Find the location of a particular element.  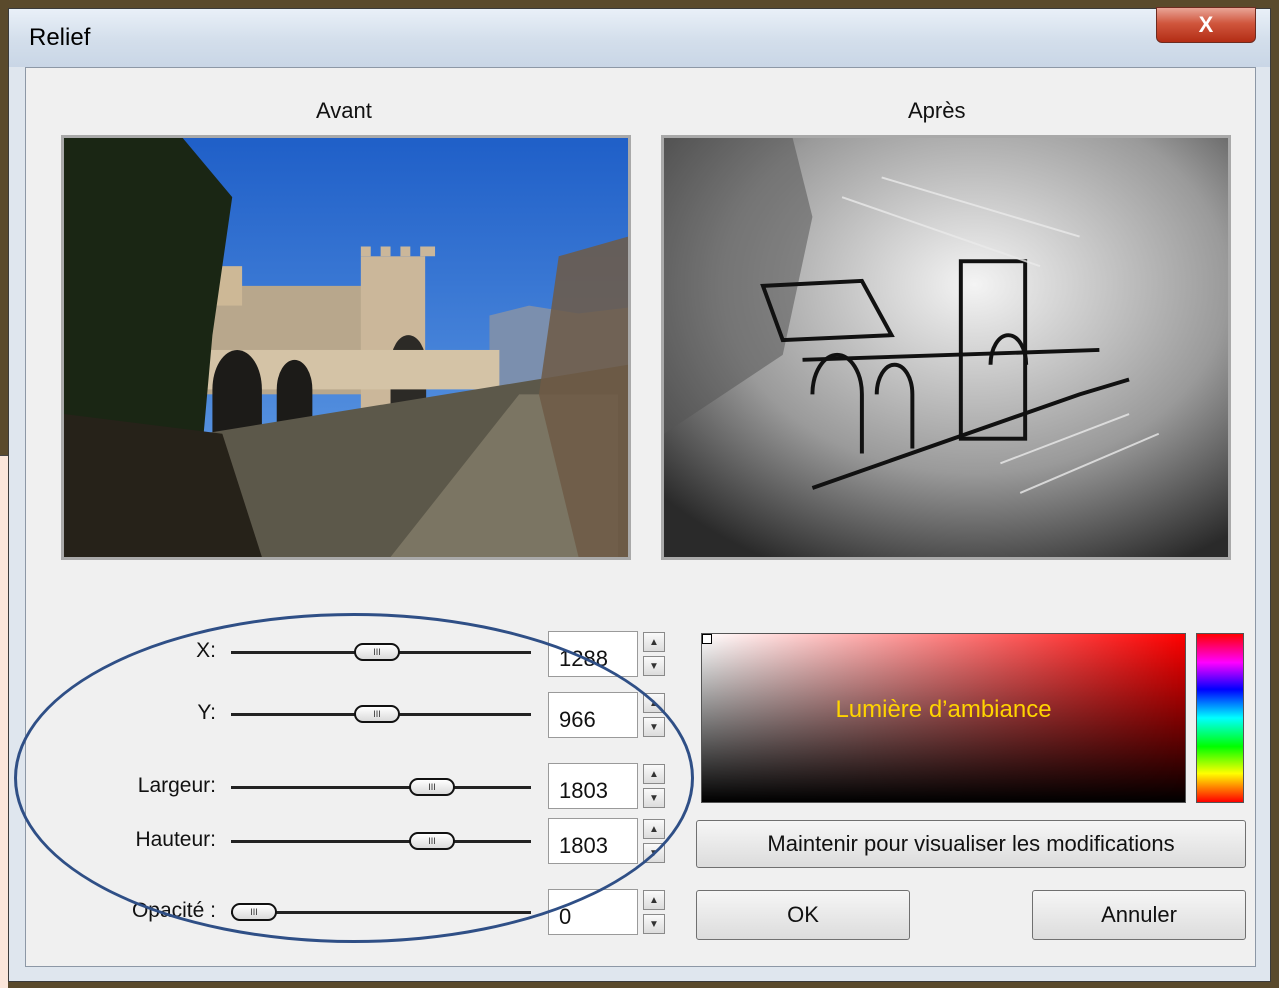

largeur-slider-track is located at coordinates (381, 787).